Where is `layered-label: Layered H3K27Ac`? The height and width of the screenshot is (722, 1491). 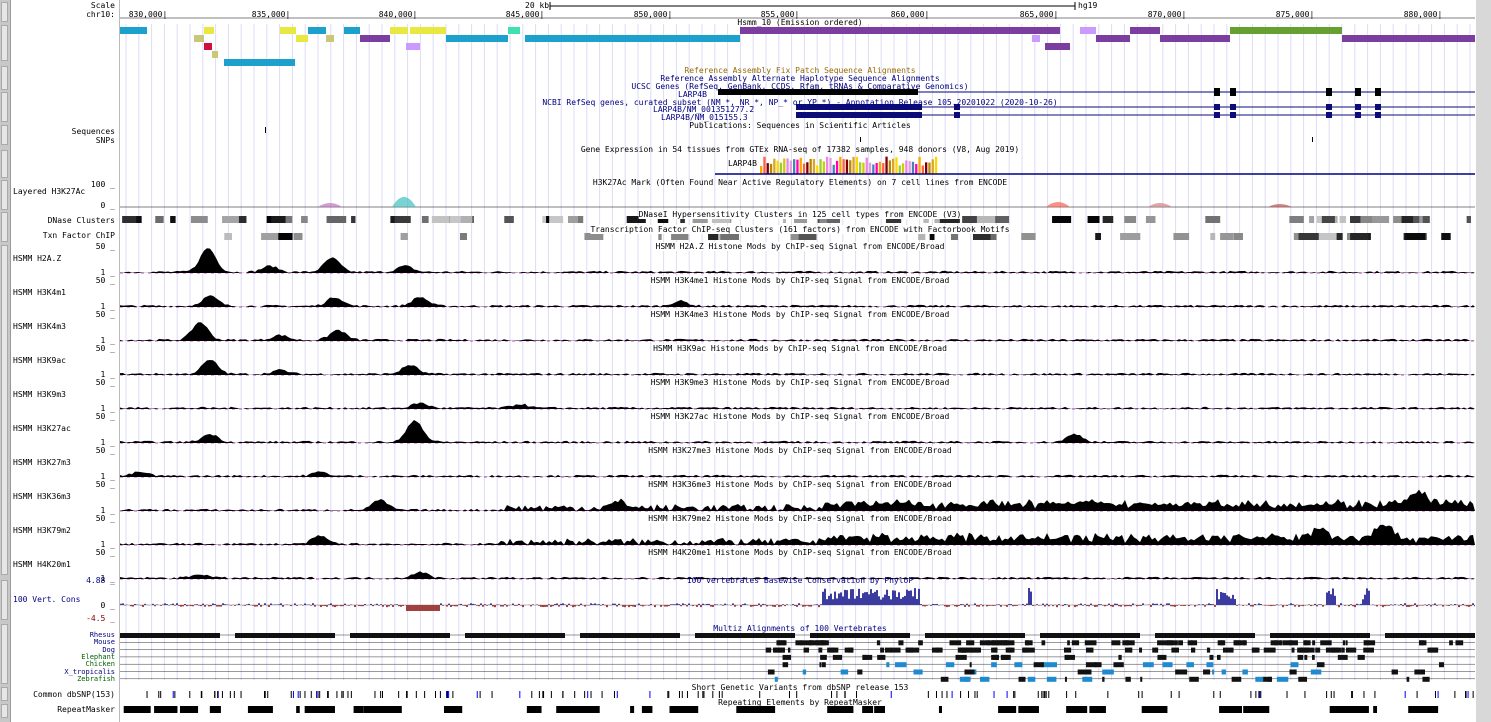
layered-label: Layered H3K27Ac is located at coordinates (49, 191).